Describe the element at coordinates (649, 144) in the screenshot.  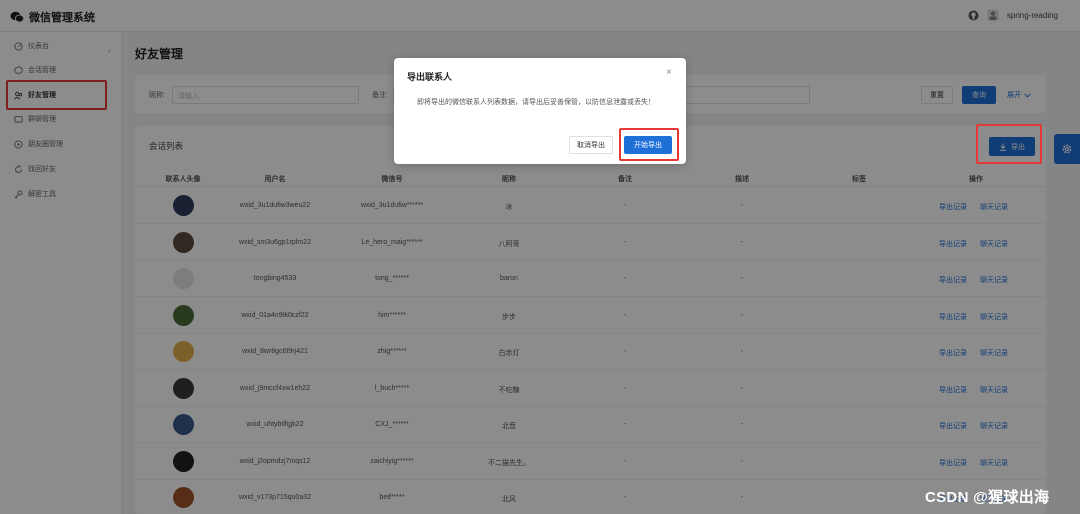
I see `confirm-highlight-box` at that location.